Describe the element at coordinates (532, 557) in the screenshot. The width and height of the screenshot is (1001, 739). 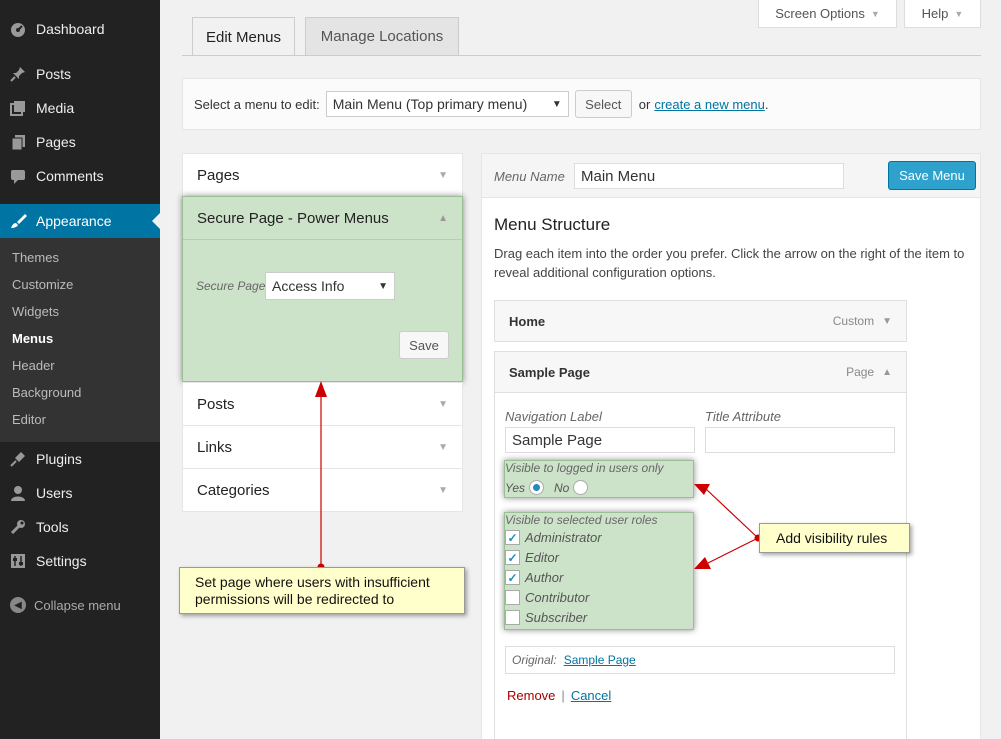
I see `role-editor: ✓ Editor` at that location.